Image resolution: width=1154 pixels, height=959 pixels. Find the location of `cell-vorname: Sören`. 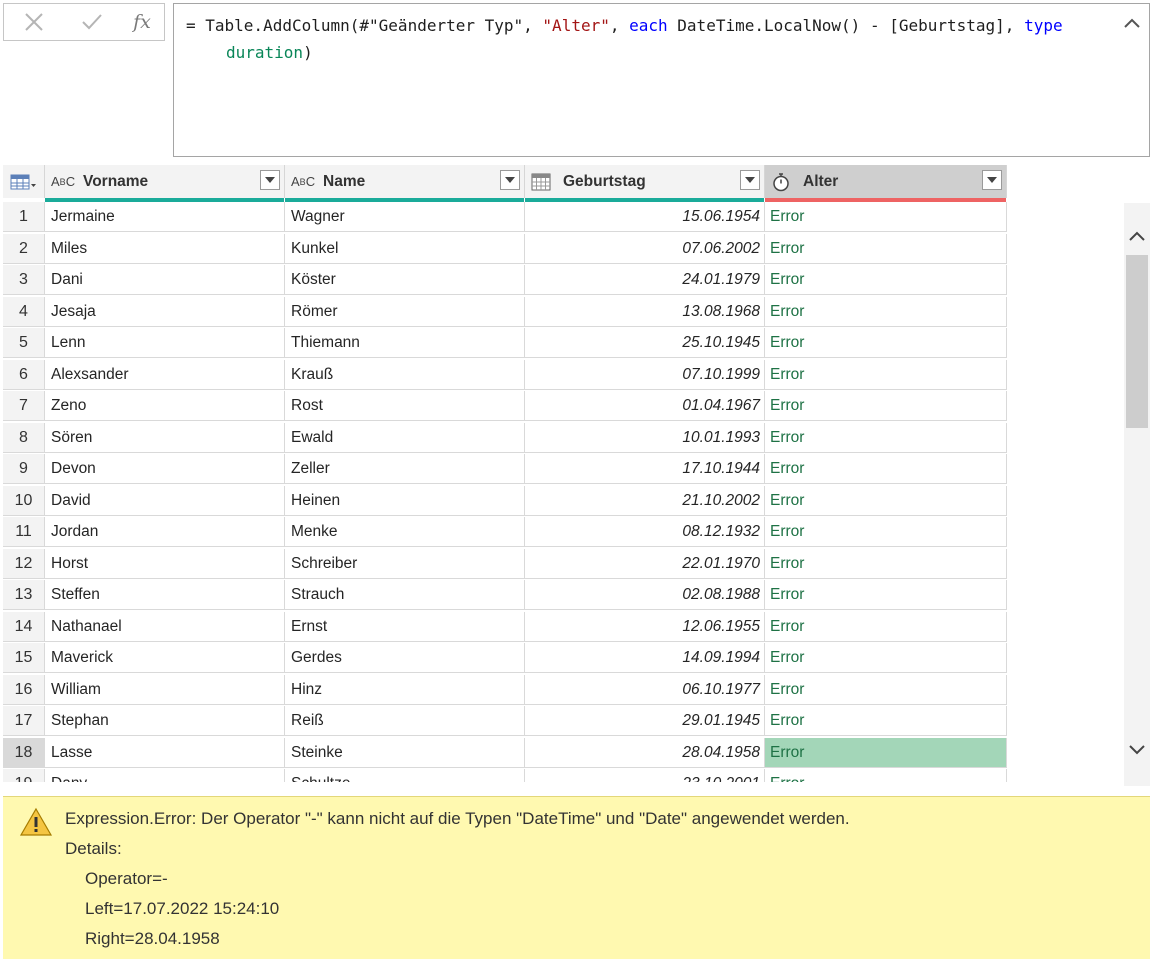

cell-vorname: Sören is located at coordinates (165, 437).